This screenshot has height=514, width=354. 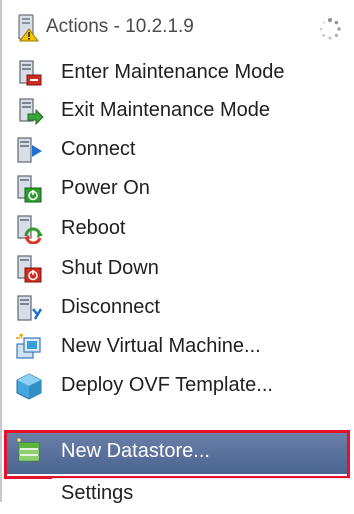 I want to click on menu-item-label: Enter Maintenance Mode, so click(x=173, y=72).